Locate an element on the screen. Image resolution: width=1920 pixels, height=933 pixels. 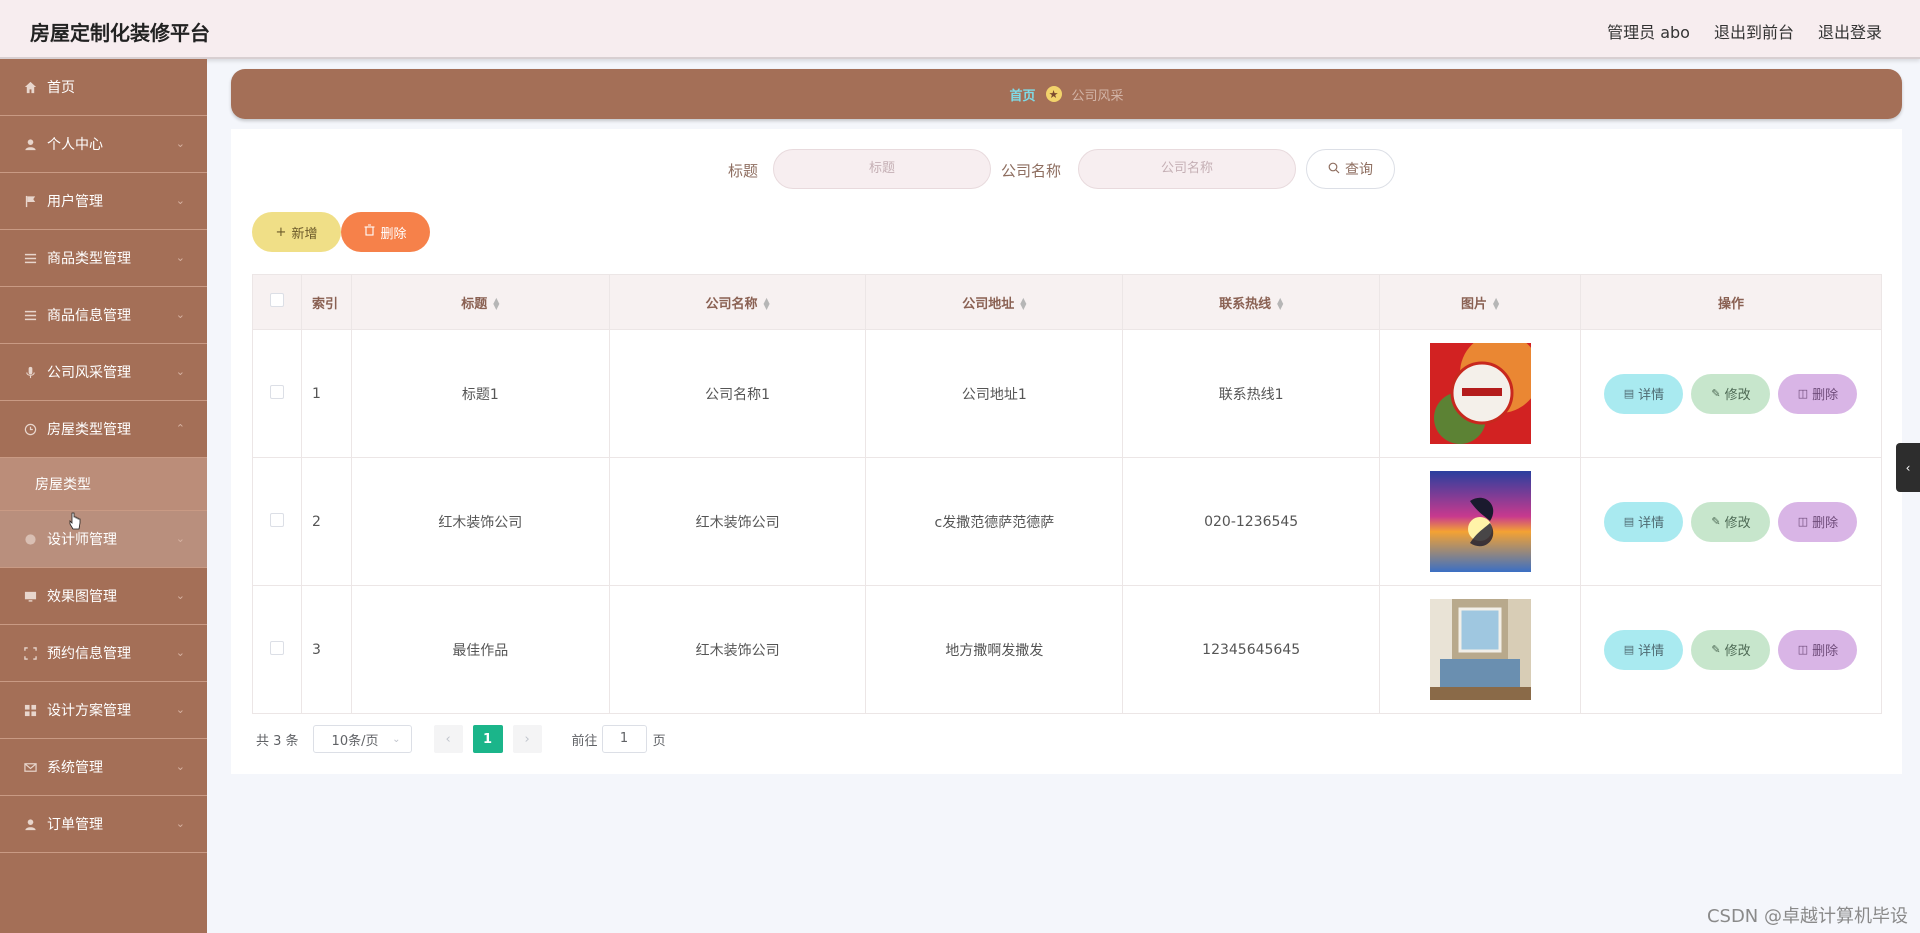
sidebar-item-label: 房屋类型管理 is located at coordinates (89, 430).